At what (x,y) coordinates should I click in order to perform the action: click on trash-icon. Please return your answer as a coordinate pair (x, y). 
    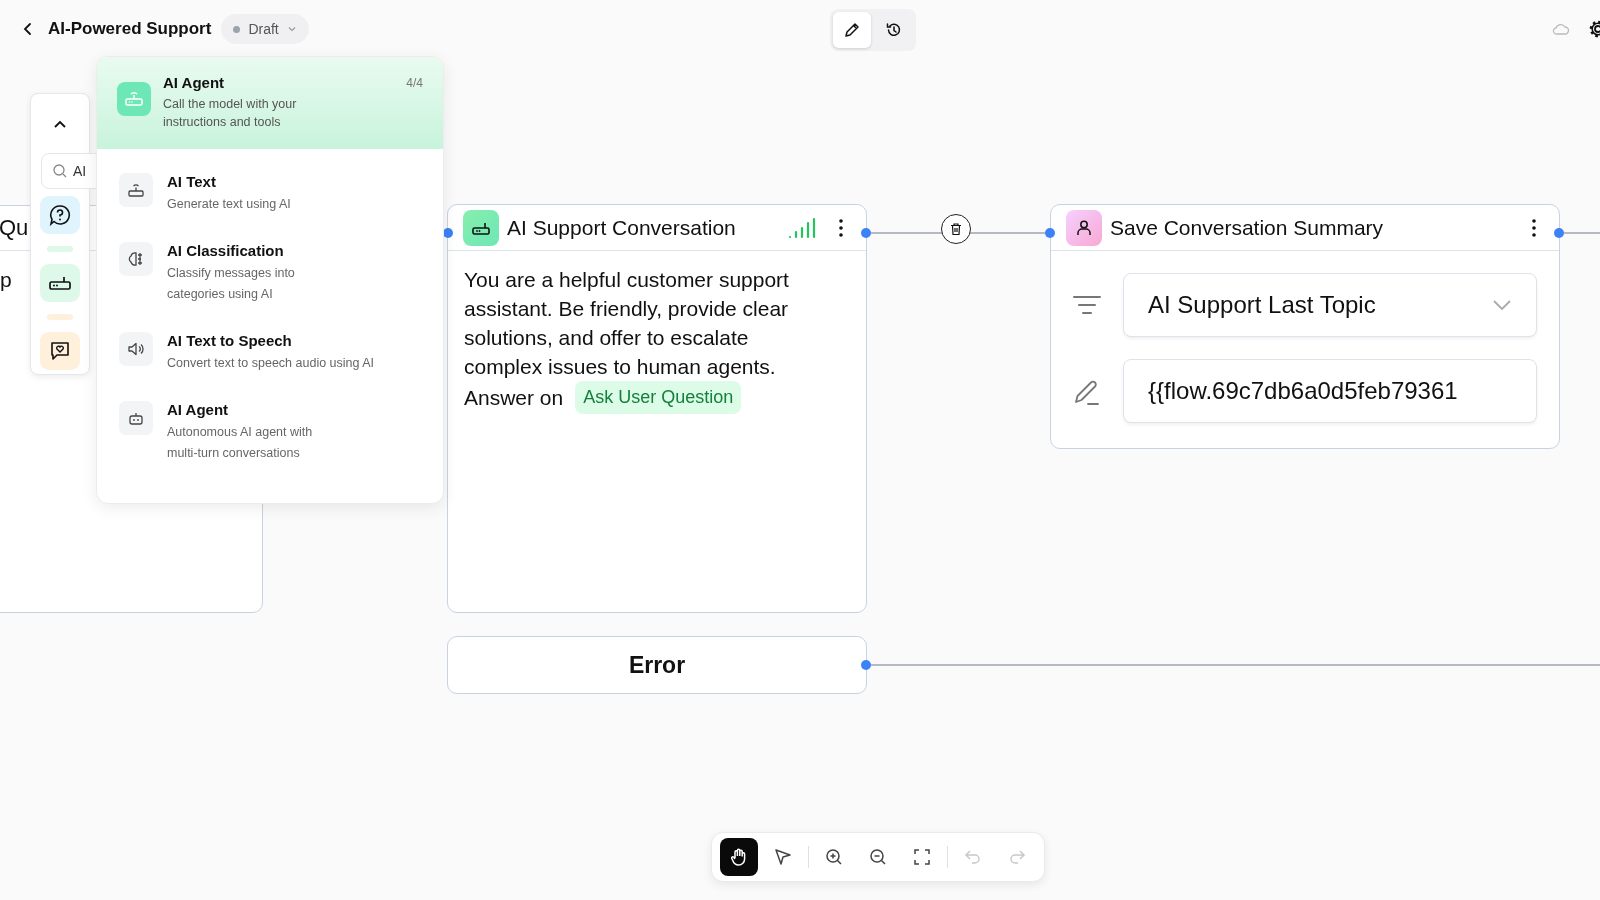
    Looking at the image, I should click on (956, 229).